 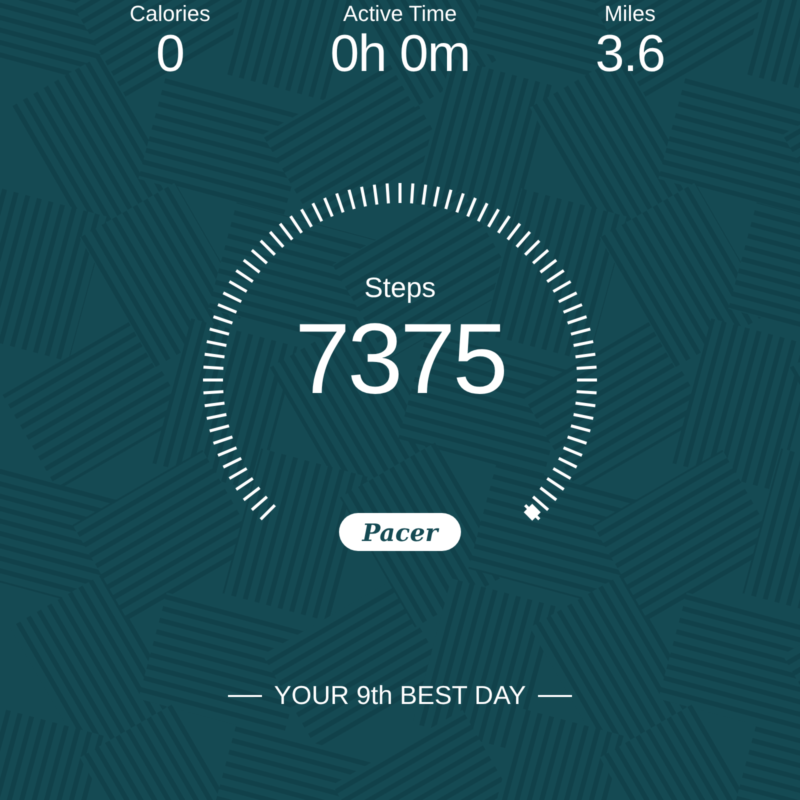 I want to click on rank-text: YOUR 9th BEST DAY, so click(x=400, y=695).